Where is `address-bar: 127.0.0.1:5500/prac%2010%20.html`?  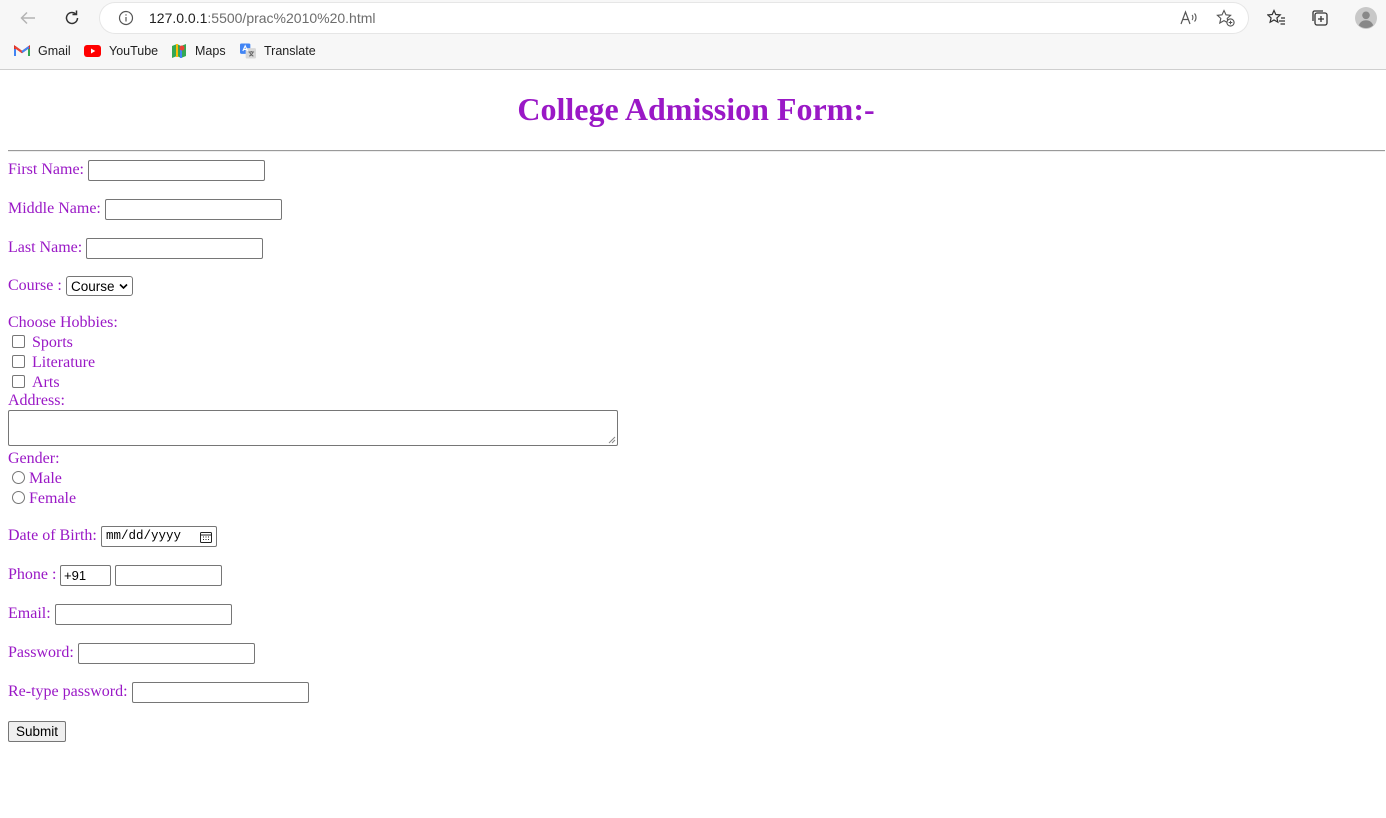 address-bar: 127.0.0.1:5500/prac%2010%20.html is located at coordinates (674, 18).